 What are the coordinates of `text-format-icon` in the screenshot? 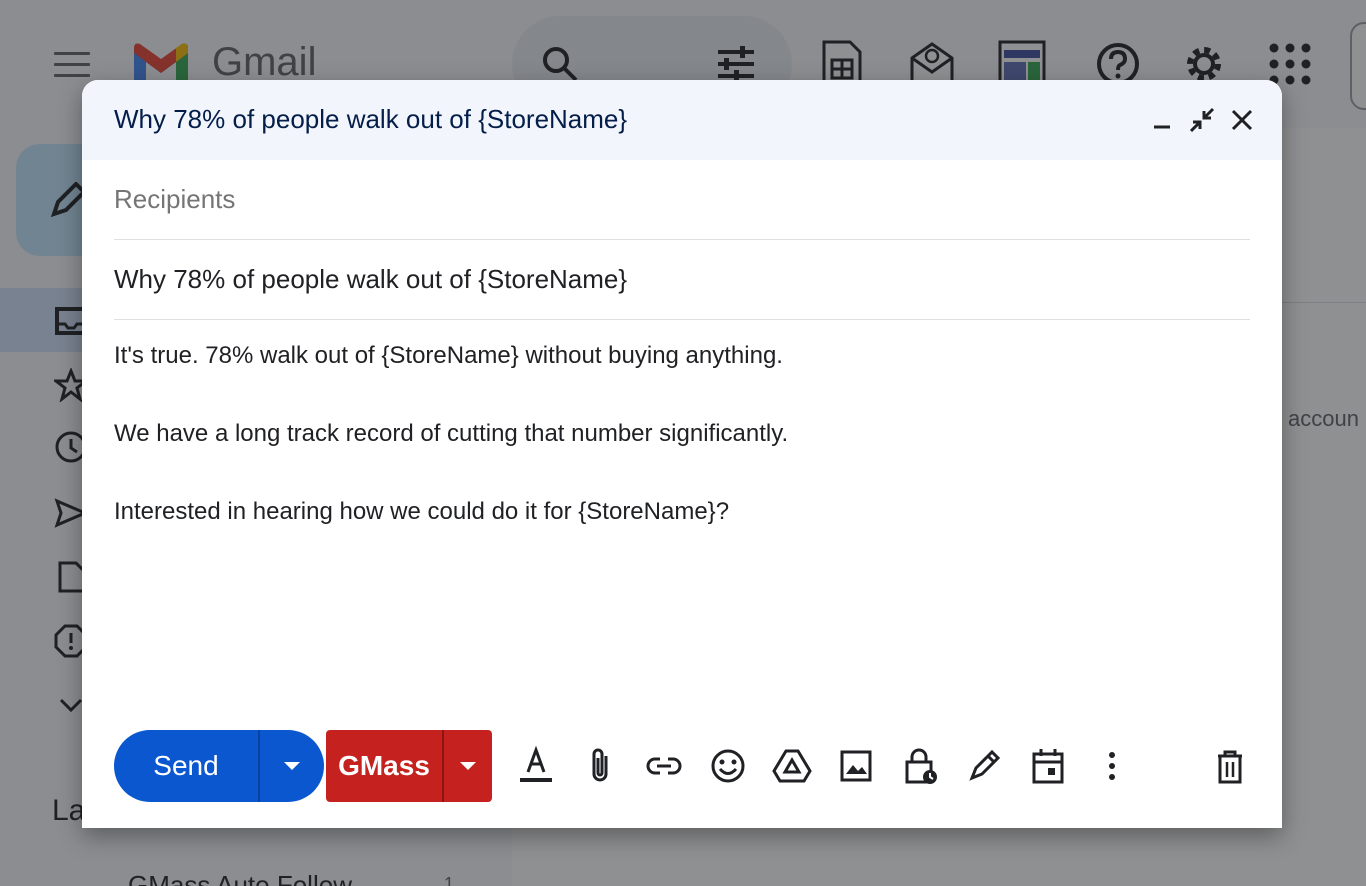 It's located at (536, 766).